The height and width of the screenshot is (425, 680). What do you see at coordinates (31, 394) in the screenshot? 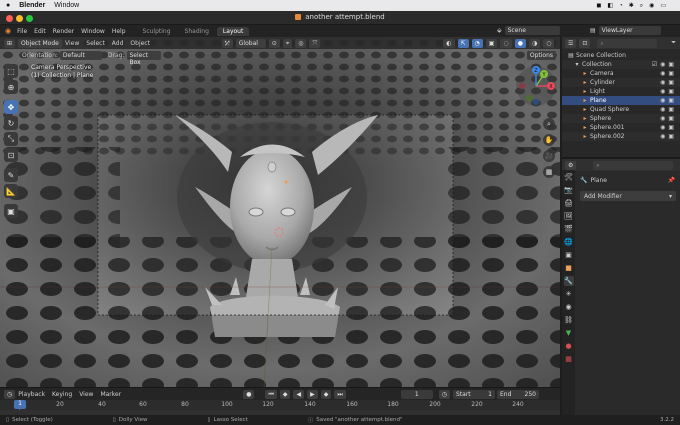
I see `timeline-menu-playback: Playback` at bounding box center [31, 394].